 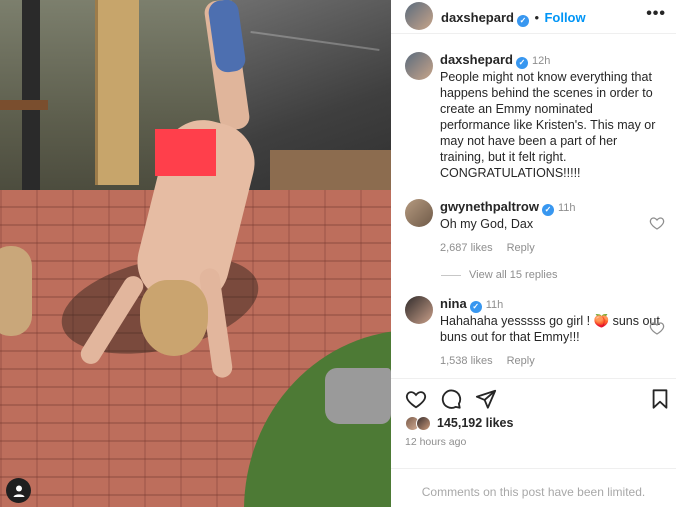 What do you see at coordinates (487, 224) in the screenshot?
I see `comment-text: Oh my God, Dax` at bounding box center [487, 224].